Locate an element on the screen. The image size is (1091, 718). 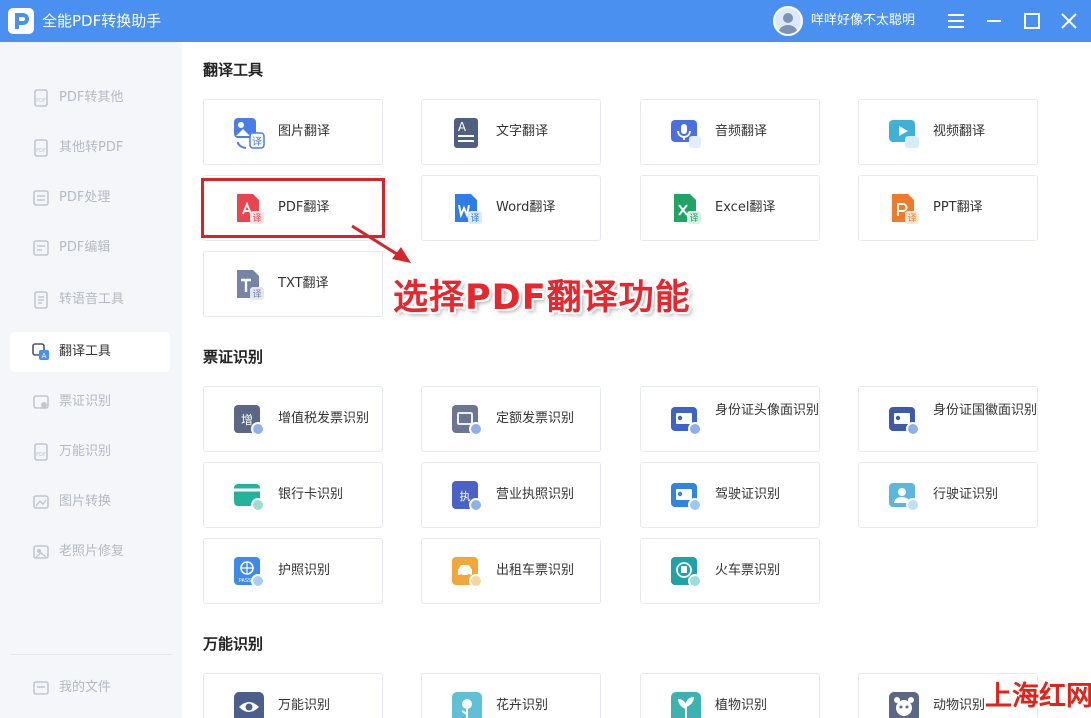
audio-translate-icon is located at coordinates (686, 134).